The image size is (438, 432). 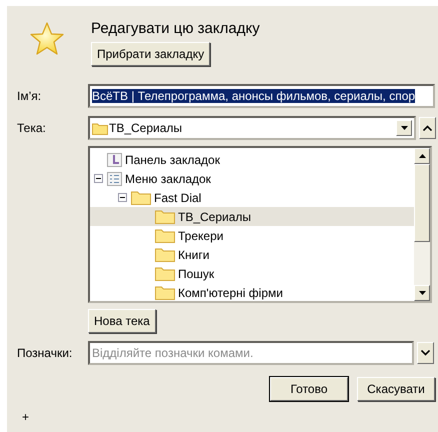 I want to click on dialog-title: Редагувати цю закладку, so click(x=175, y=28).